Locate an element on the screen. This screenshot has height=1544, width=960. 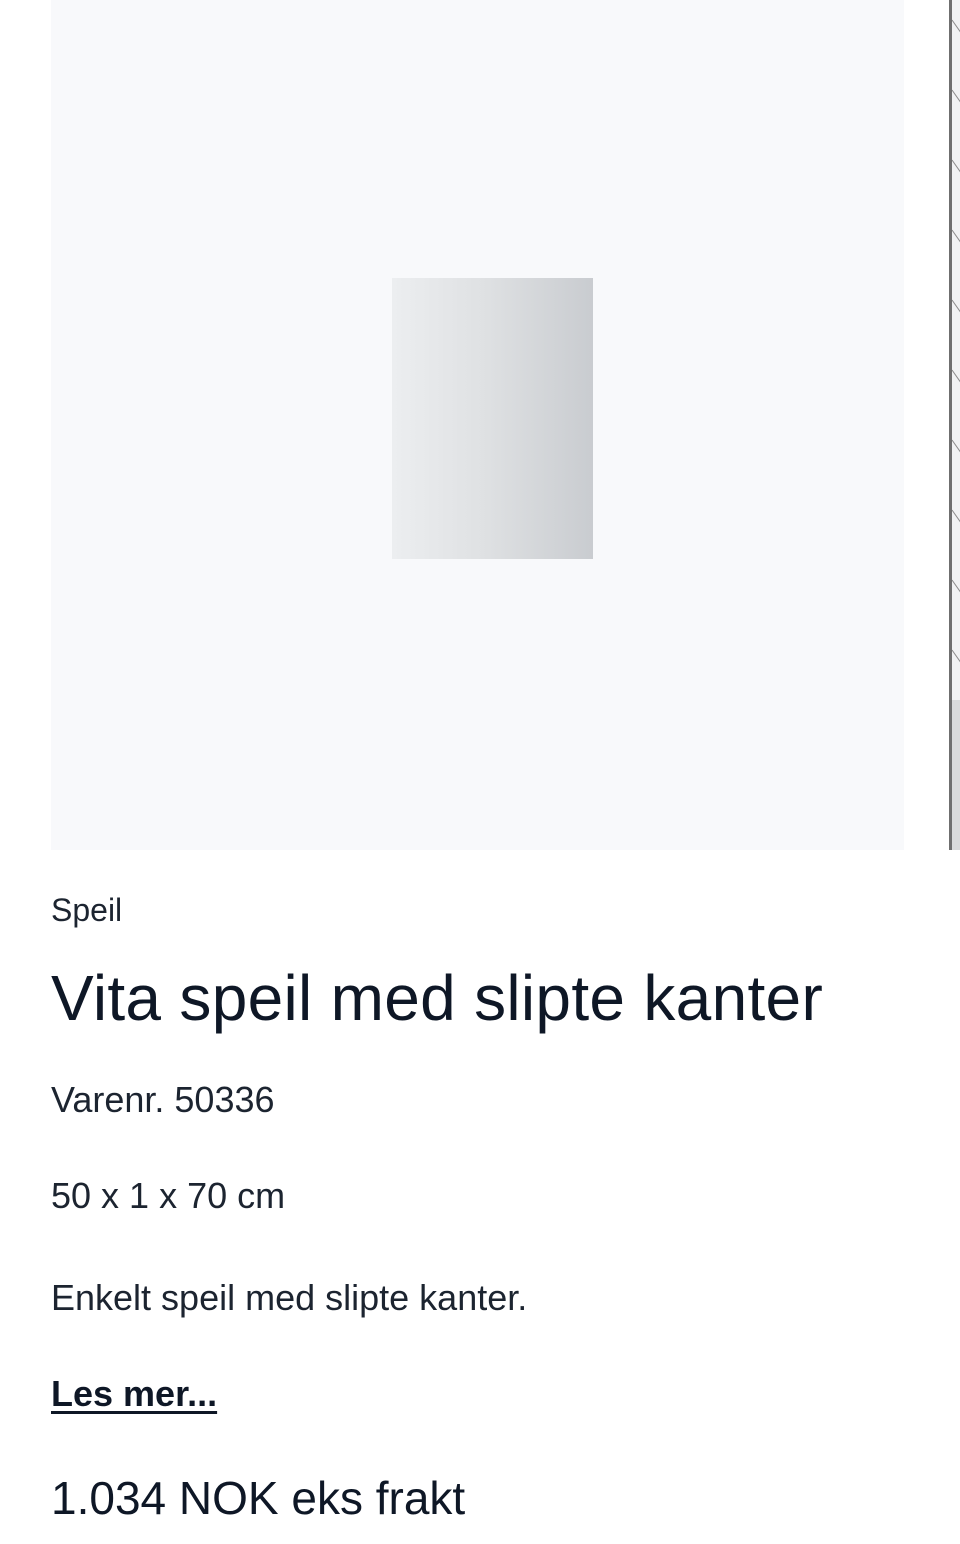
bathroom-scene-image is located at coordinates (956, 434).